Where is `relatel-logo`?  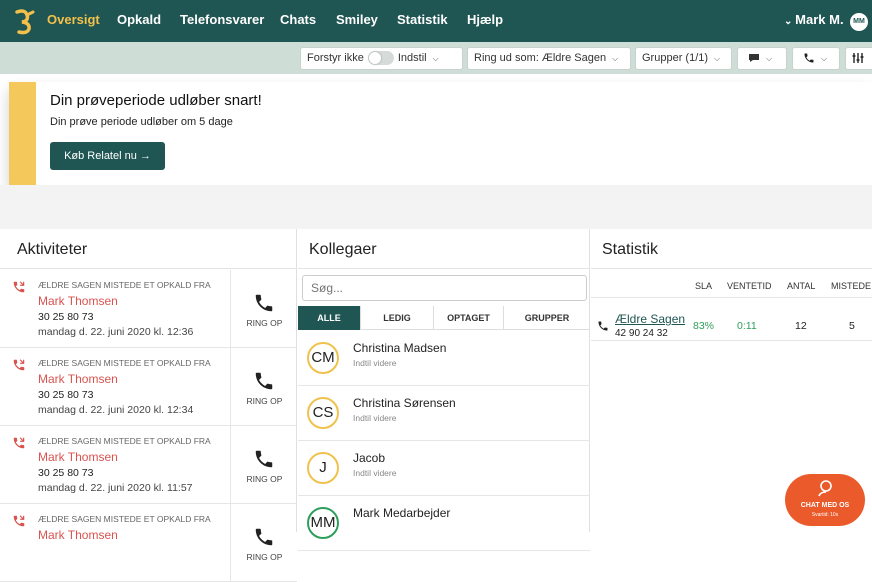 relatel-logo is located at coordinates (25, 21).